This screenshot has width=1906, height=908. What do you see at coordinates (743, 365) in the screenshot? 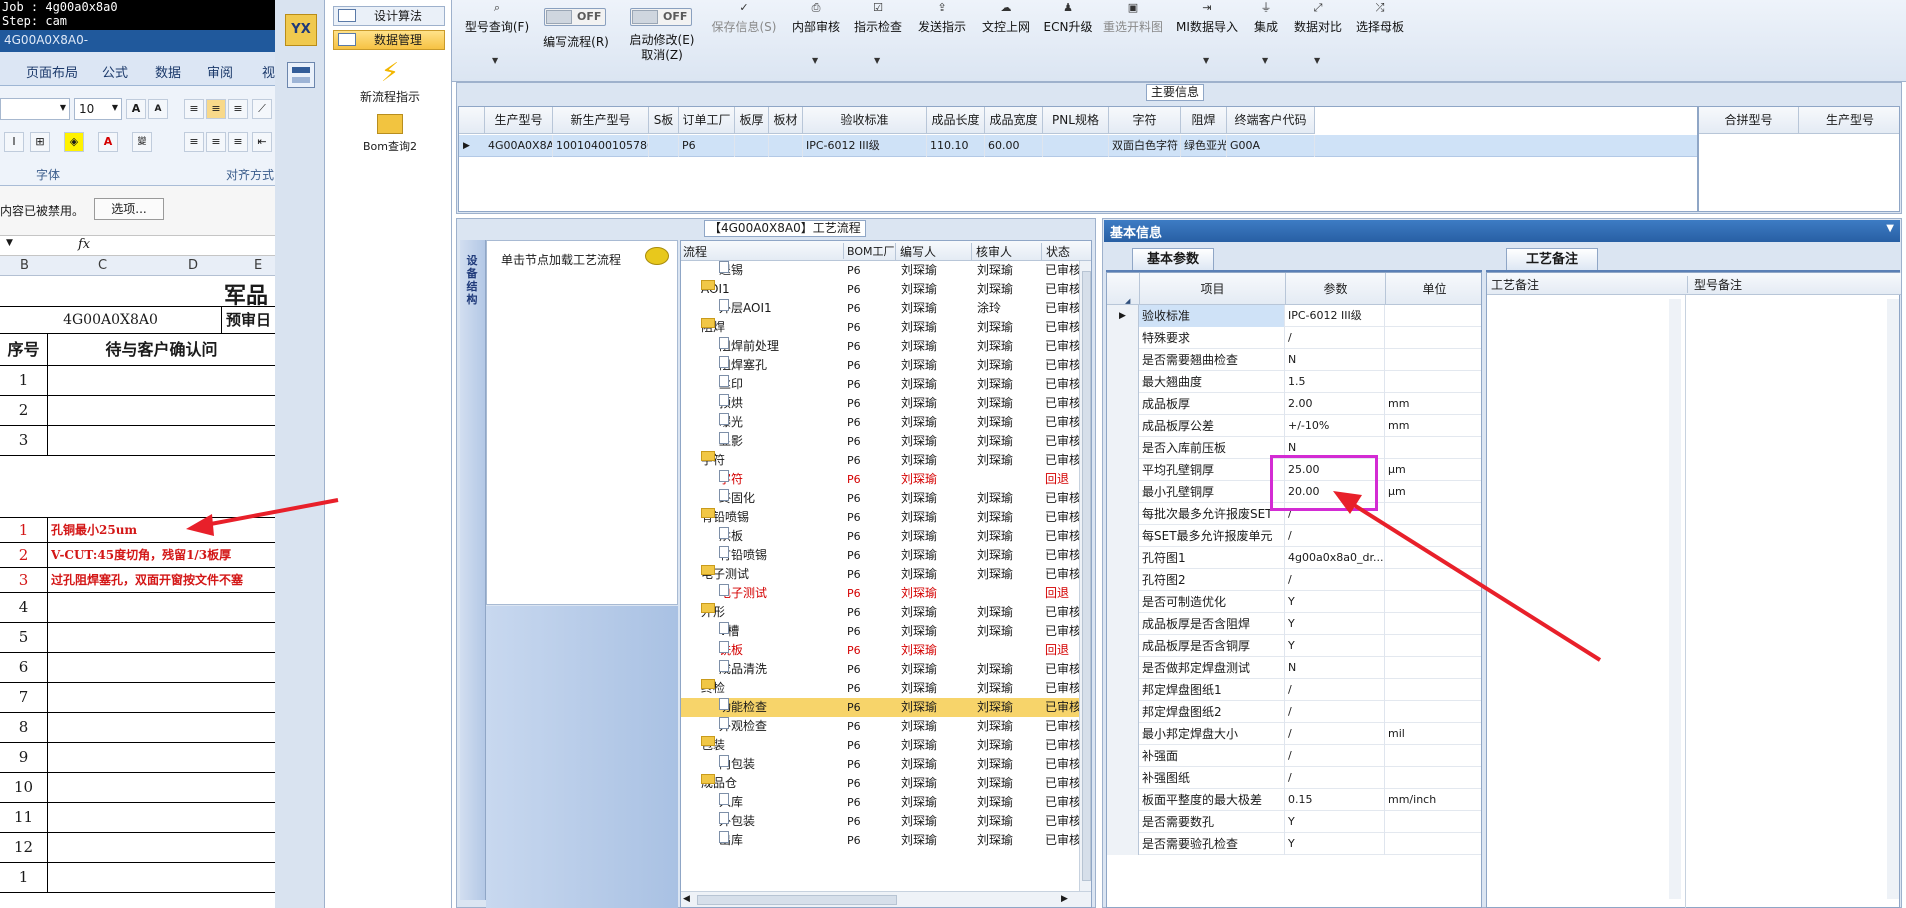
I see `tree-node: 阻焊塞孔` at bounding box center [743, 365].